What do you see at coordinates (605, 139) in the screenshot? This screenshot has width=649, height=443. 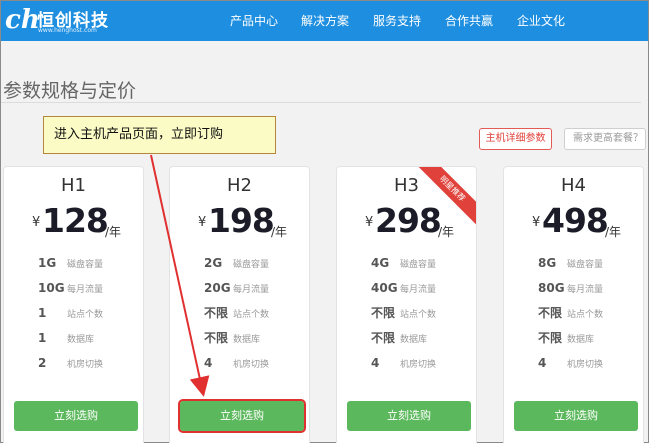 I see `higher-plan-button: 需求更高套餐？` at bounding box center [605, 139].